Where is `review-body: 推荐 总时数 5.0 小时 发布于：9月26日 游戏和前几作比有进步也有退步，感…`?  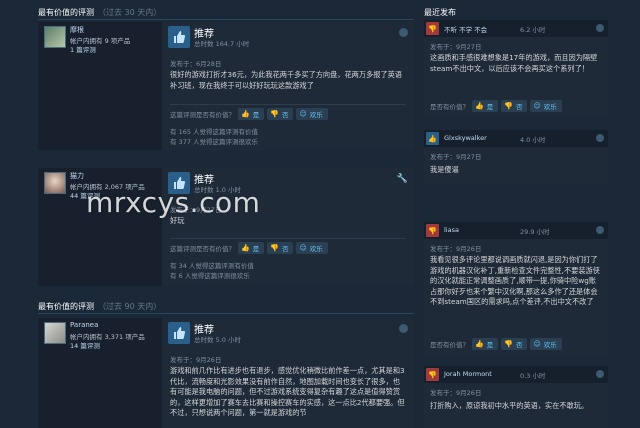 review-body: 推荐 总时数 5.0 小时 发布于：9月26日 游戏和前几作比有进步也有退步，感… is located at coordinates (288, 373).